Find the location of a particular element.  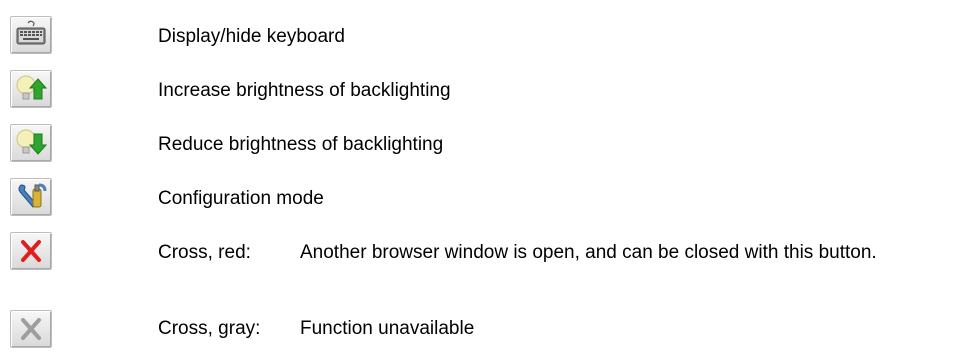

brightness-up-icon is located at coordinates (32, 87).